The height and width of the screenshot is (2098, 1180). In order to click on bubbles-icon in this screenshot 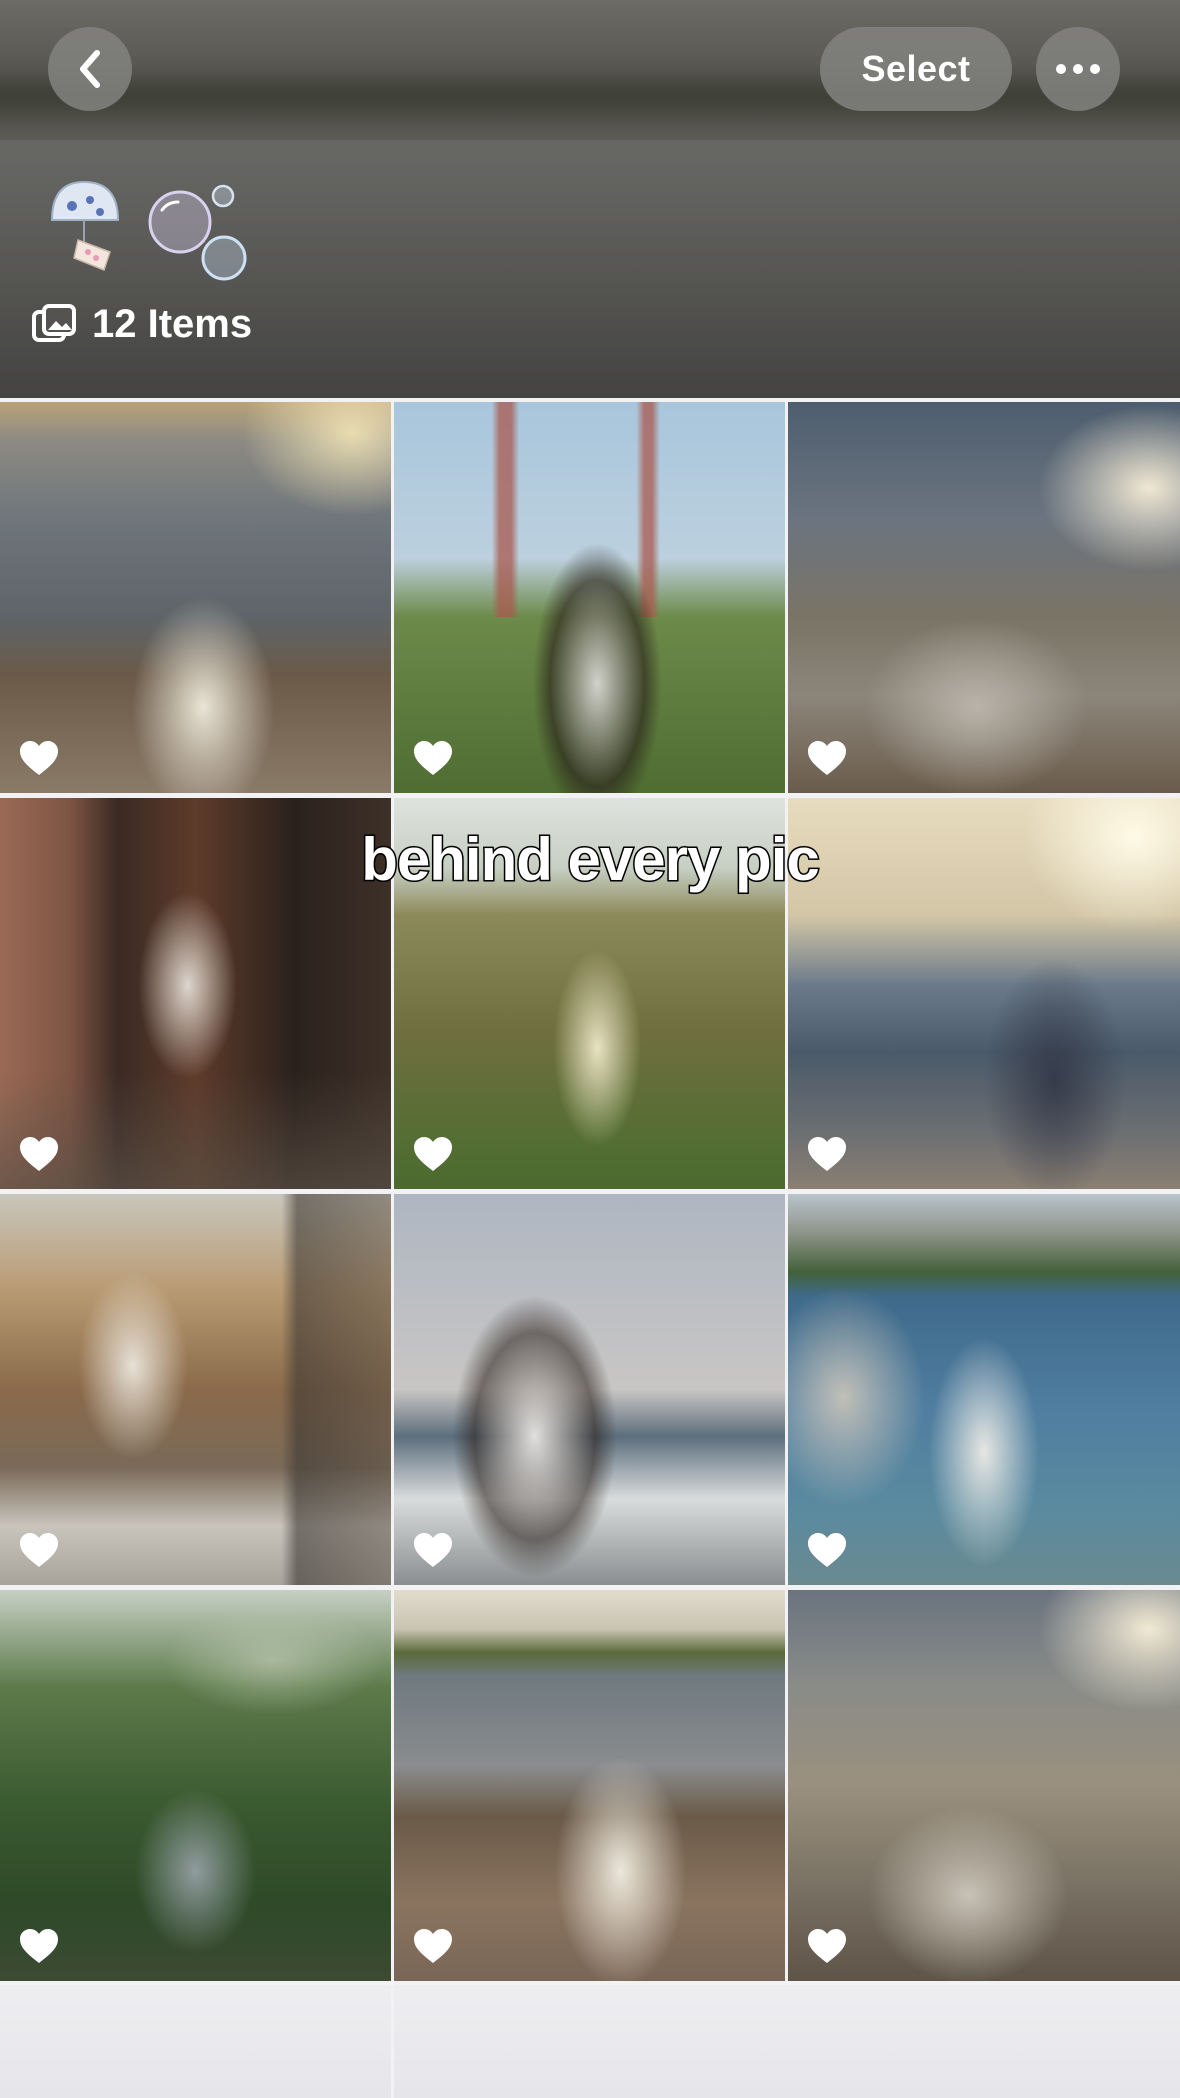, I will do `click(197, 232)`.